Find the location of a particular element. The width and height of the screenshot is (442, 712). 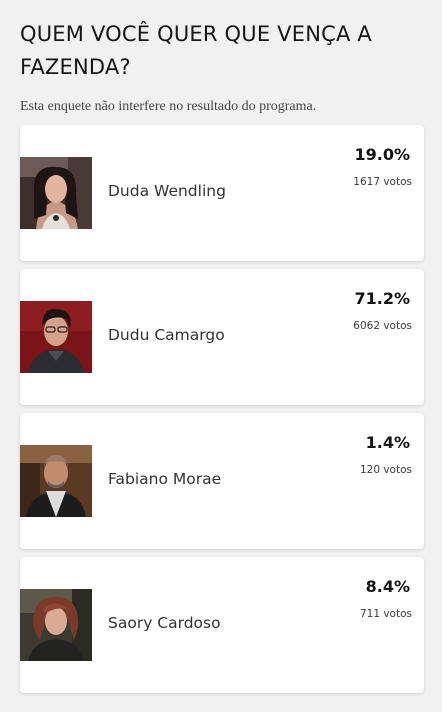

candidate-percent: 8.4% is located at coordinates (387, 586).